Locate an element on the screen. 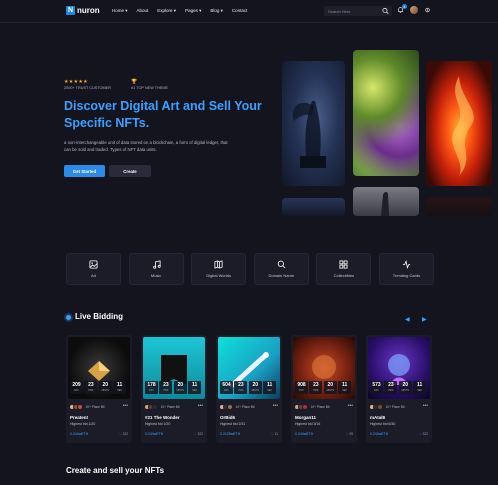 The width and height of the screenshot is (498, 485). top-theme-label: #1 TOP NEW THEME is located at coordinates (150, 88).